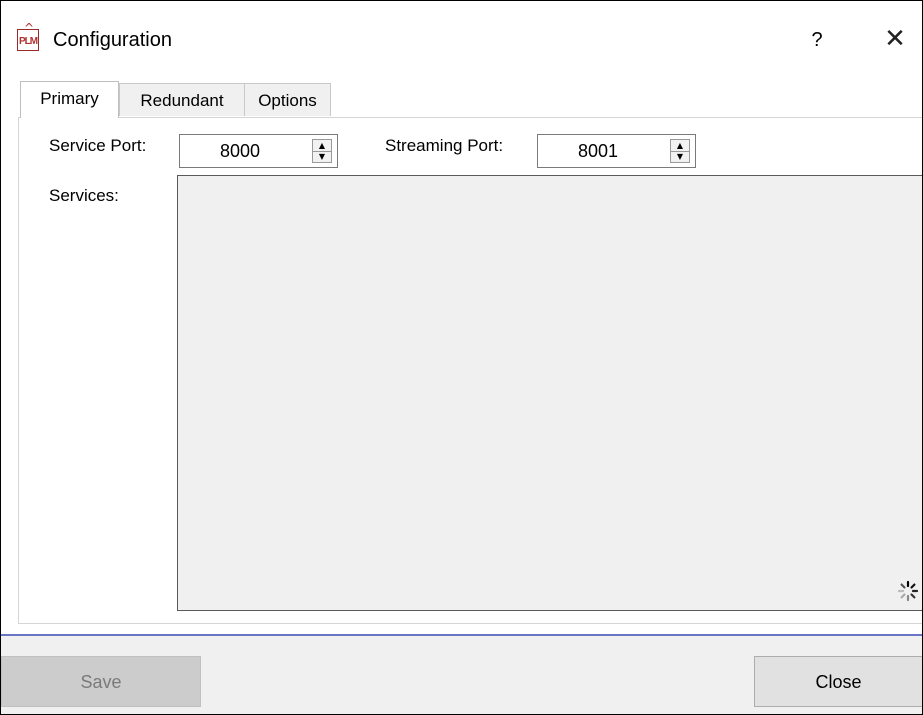  Describe the element at coordinates (838, 681) in the screenshot. I see `close-button: Close` at that location.